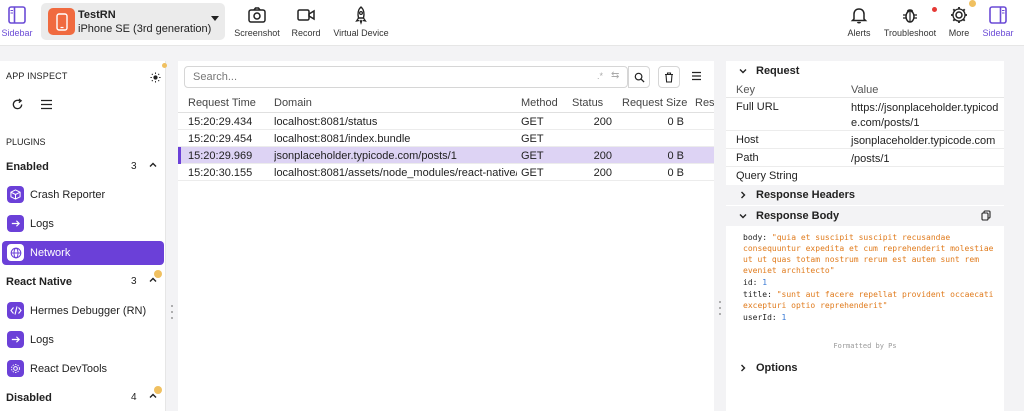 The width and height of the screenshot is (1024, 411). I want to click on sidebar-toggle-left-button: Sidebar, so click(17, 23).